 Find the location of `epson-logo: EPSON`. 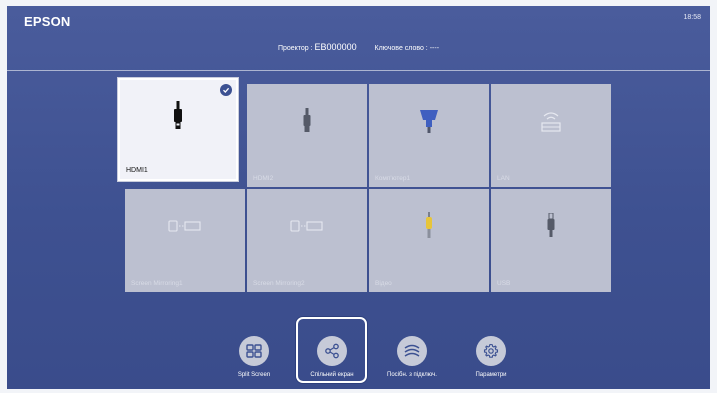

epson-logo: EPSON is located at coordinates (47, 21).